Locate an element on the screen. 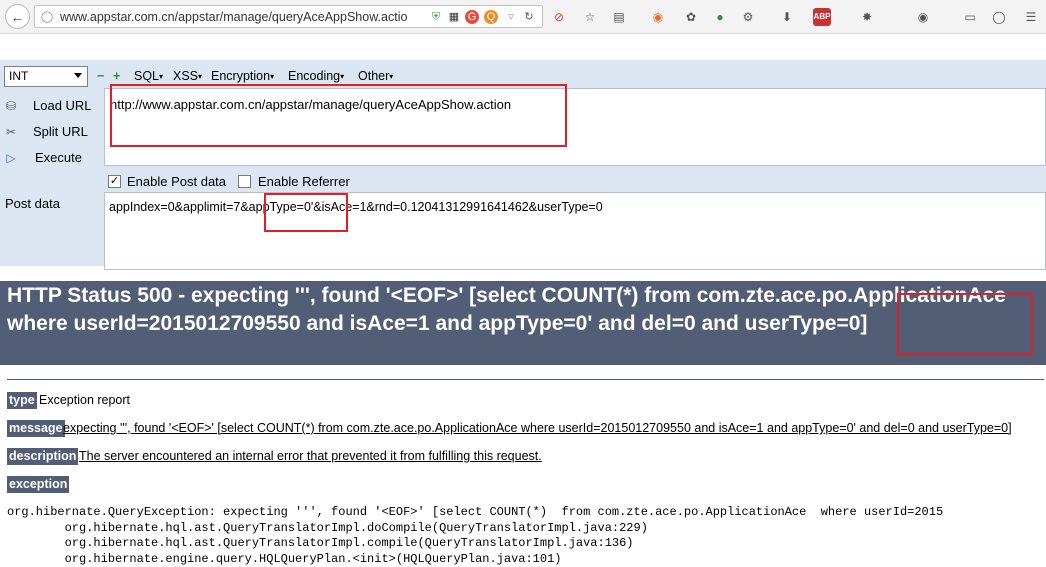  gear-icon: ⚙ is located at coordinates (748, 17).